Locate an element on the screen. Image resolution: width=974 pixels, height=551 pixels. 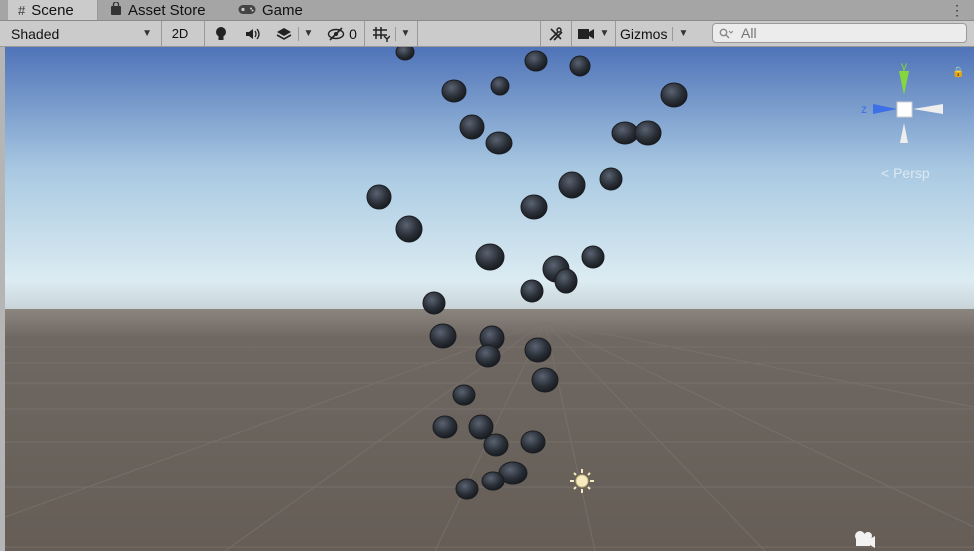
gizmo-y-label: y is located at coordinates (904, 66).